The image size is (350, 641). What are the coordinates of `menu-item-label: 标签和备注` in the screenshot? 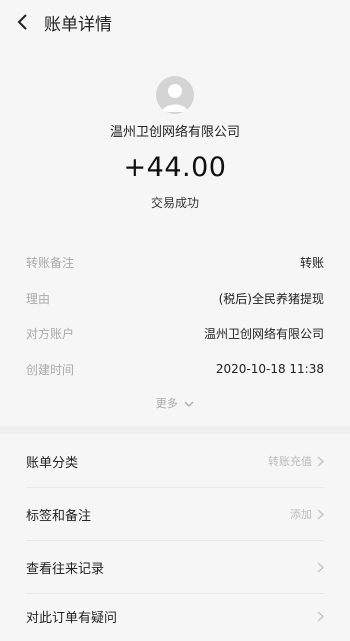 It's located at (59, 516).